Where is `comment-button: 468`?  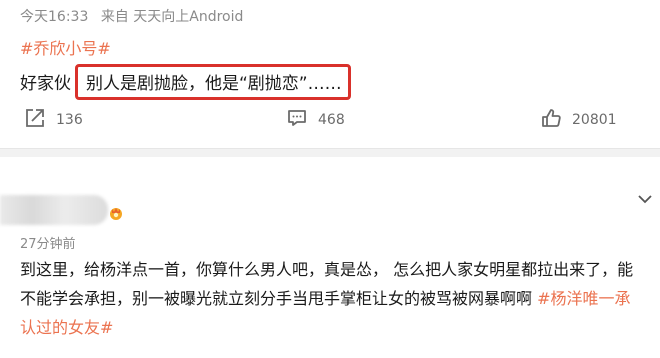 comment-button: 468 is located at coordinates (315, 120).